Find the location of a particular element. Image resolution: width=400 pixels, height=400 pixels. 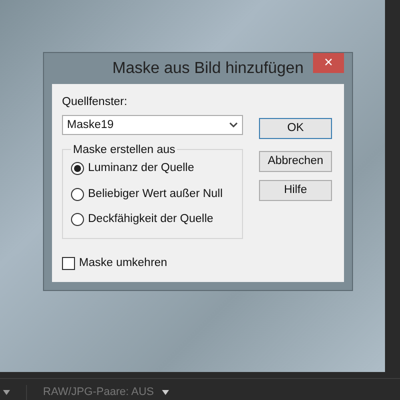

dialog-button: Abbrechen is located at coordinates (295, 161).